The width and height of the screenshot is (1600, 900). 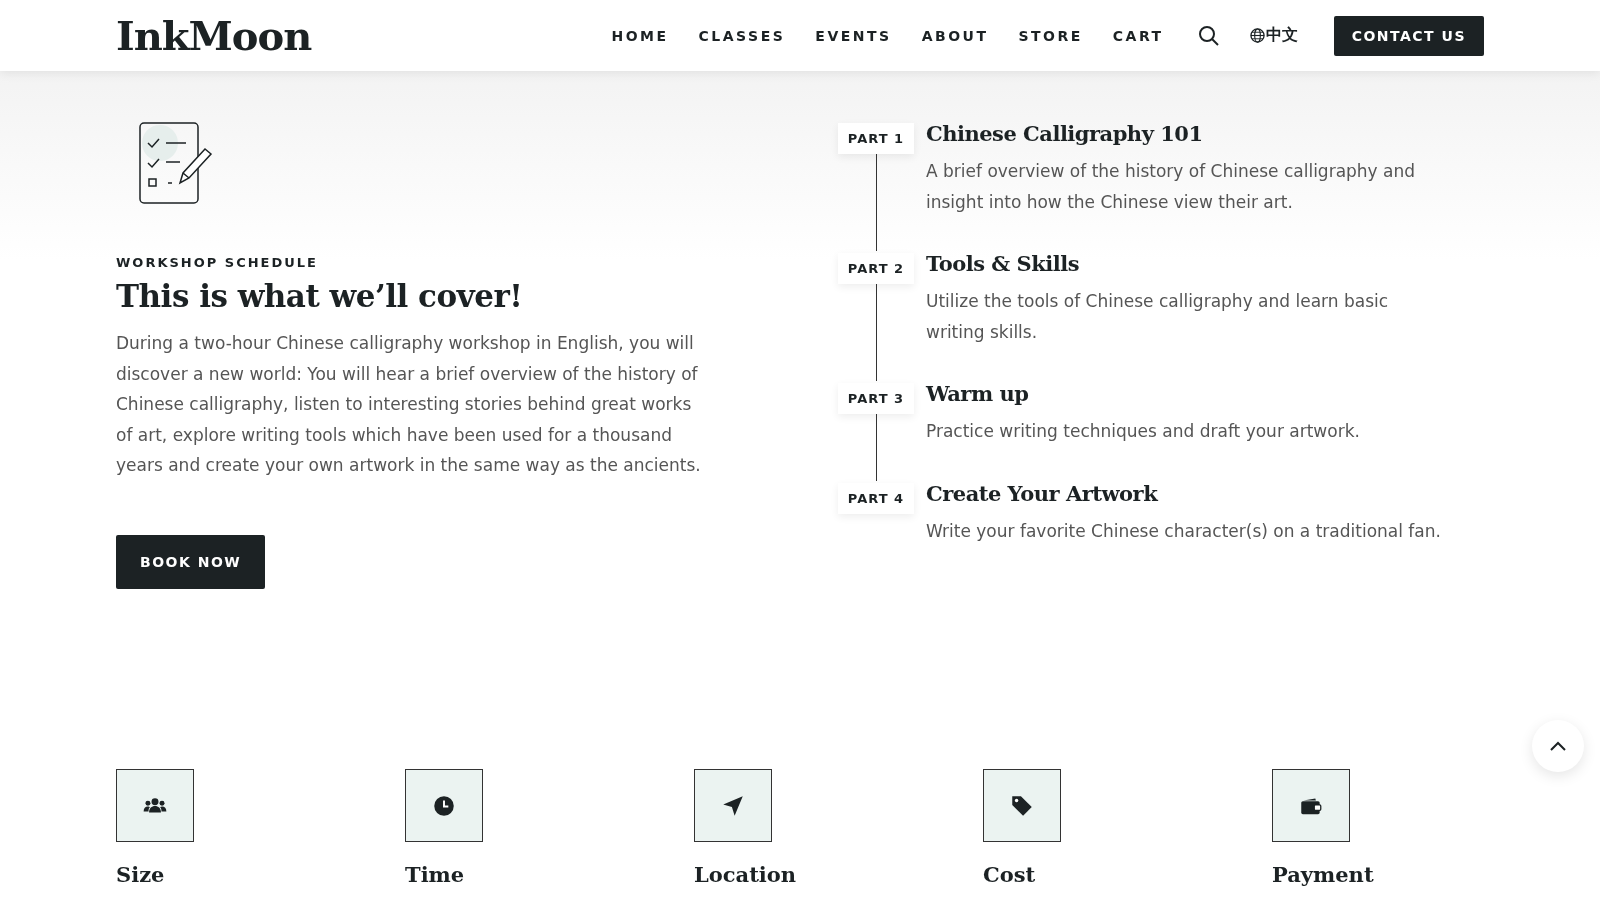 I want to click on nav-link: STORE, so click(x=1050, y=35).